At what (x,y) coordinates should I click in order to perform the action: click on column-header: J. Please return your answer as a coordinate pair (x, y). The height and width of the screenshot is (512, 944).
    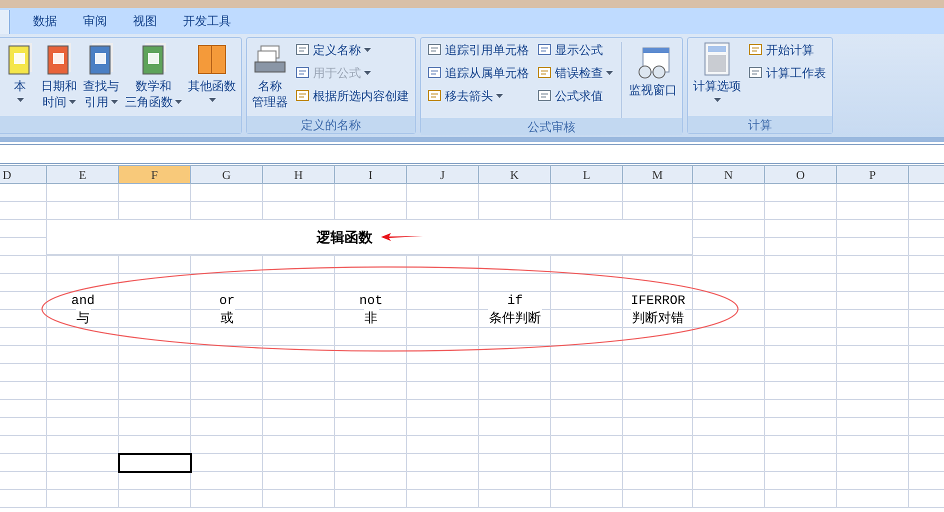
    Looking at the image, I should click on (443, 175).